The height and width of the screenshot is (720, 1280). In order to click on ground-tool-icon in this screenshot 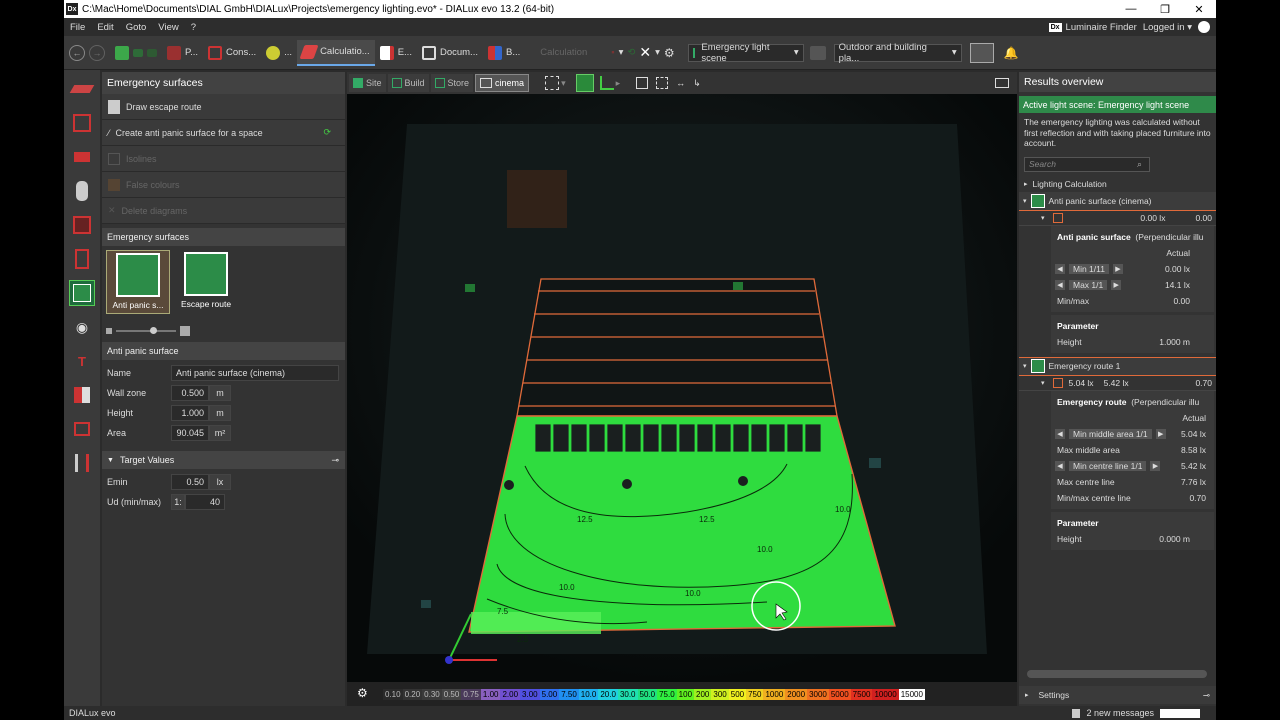, I will do `click(82, 89)`.